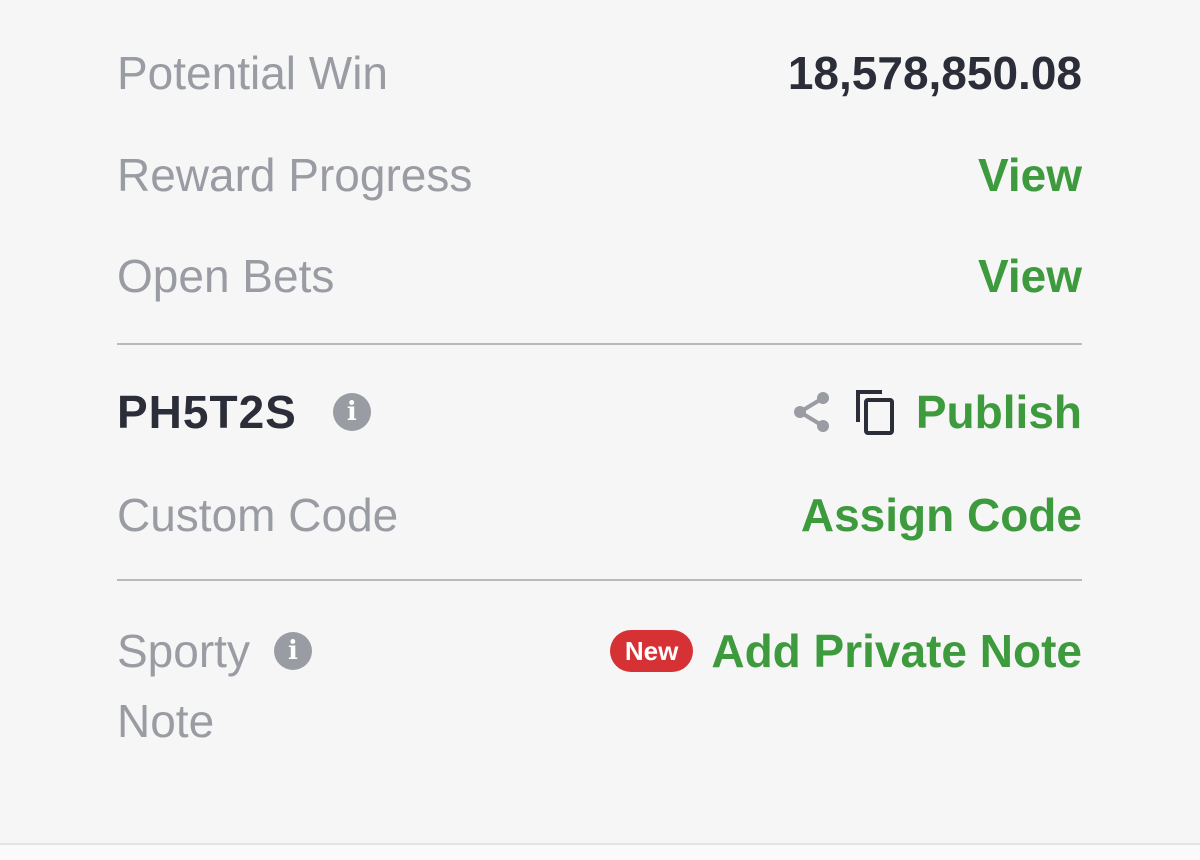 Image resolution: width=1200 pixels, height=860 pixels. Describe the element at coordinates (651, 651) in the screenshot. I see `new-badge: New` at that location.